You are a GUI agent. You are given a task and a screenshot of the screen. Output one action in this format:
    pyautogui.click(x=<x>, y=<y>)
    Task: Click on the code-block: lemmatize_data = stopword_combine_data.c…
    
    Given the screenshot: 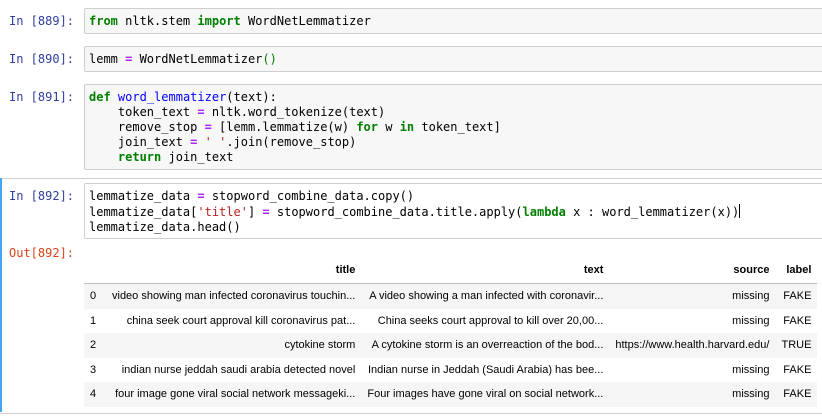 What is the action you would take?
    pyautogui.click(x=415, y=211)
    